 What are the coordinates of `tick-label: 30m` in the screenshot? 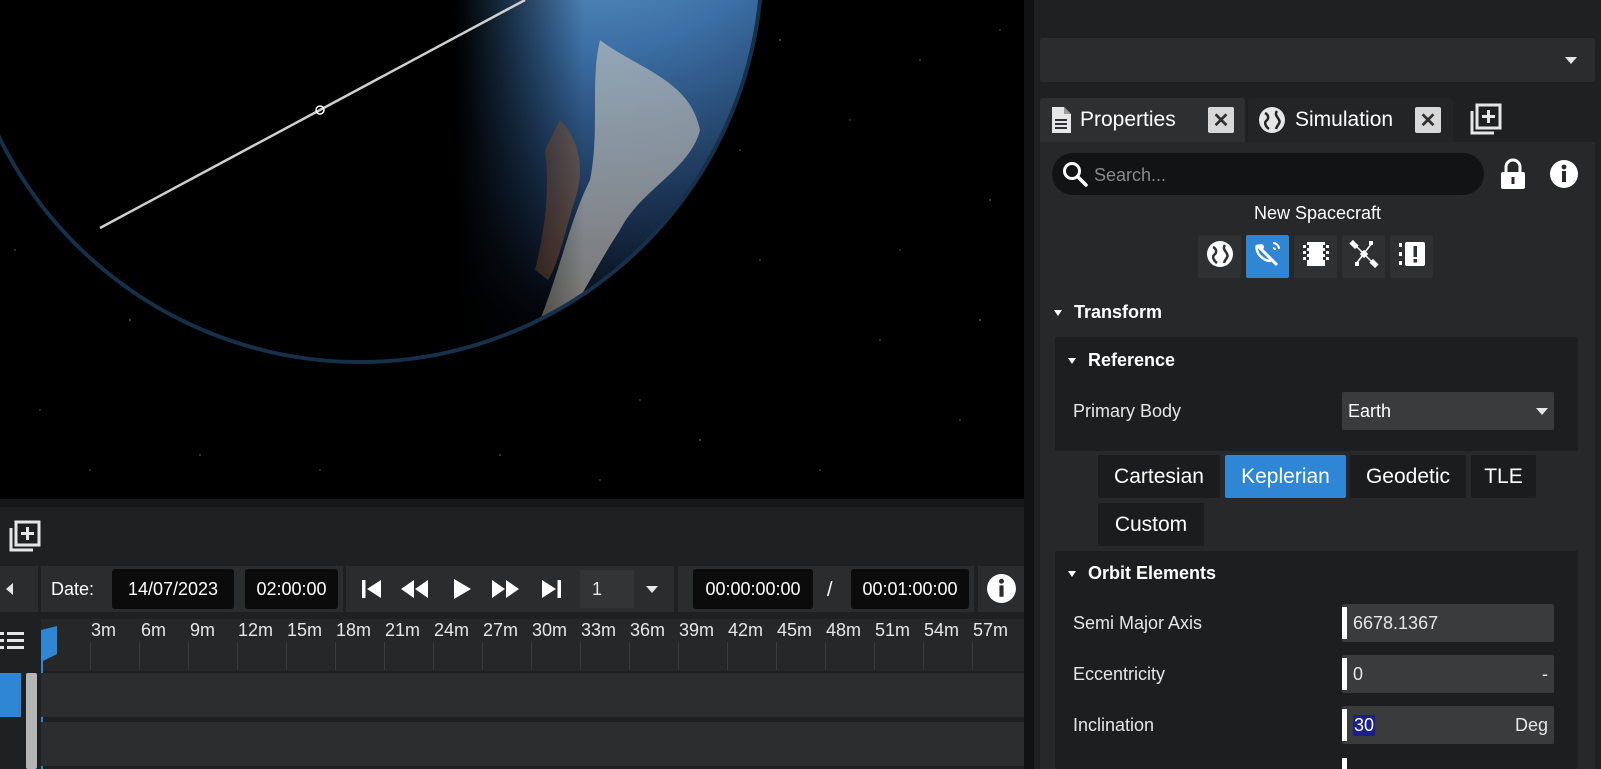 It's located at (550, 630).